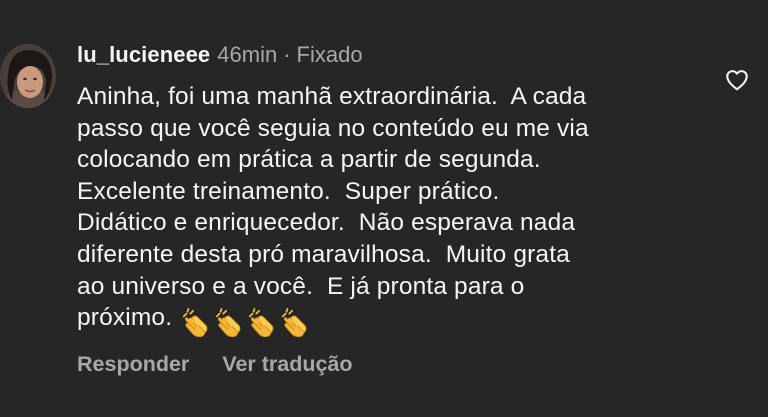 This screenshot has height=417, width=768. Describe the element at coordinates (215, 364) in the screenshot. I see `comment-actions: Responder Ver tradução` at that location.